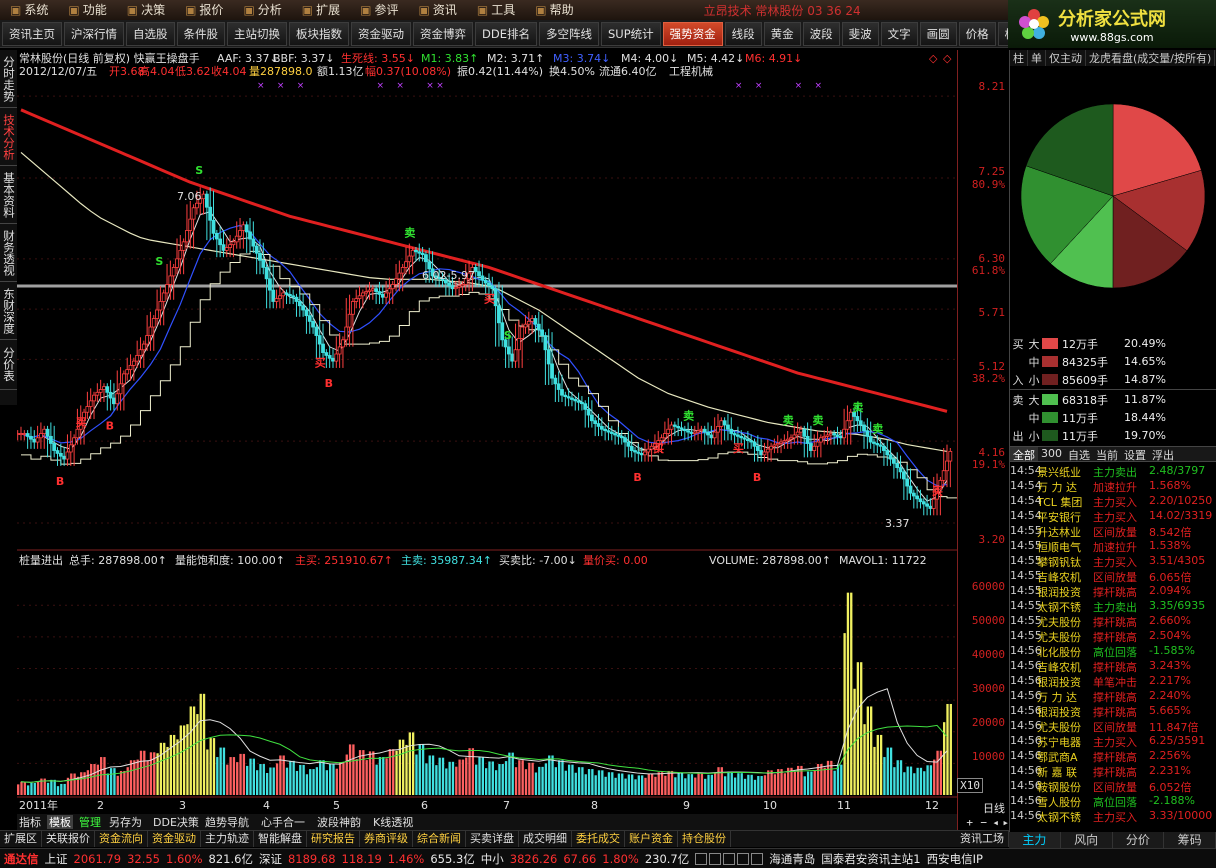 This screenshot has height=868, width=1216. What do you see at coordinates (1113, 651) in the screenshot?
I see `alert-row: 14:56 北化股份 高位回落 -1.585%` at bounding box center [1113, 651].